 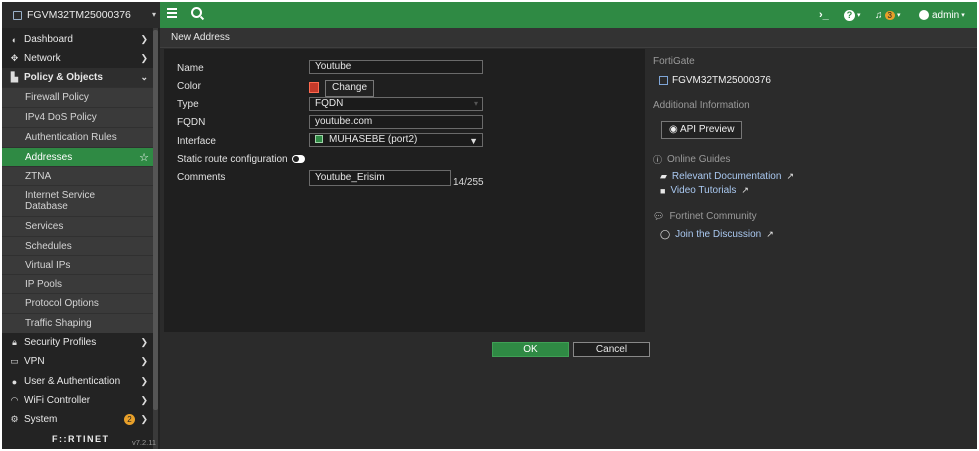 I want to click on sidebar-item-system: ⚙ System 2 ❯, so click(x=77, y=419).